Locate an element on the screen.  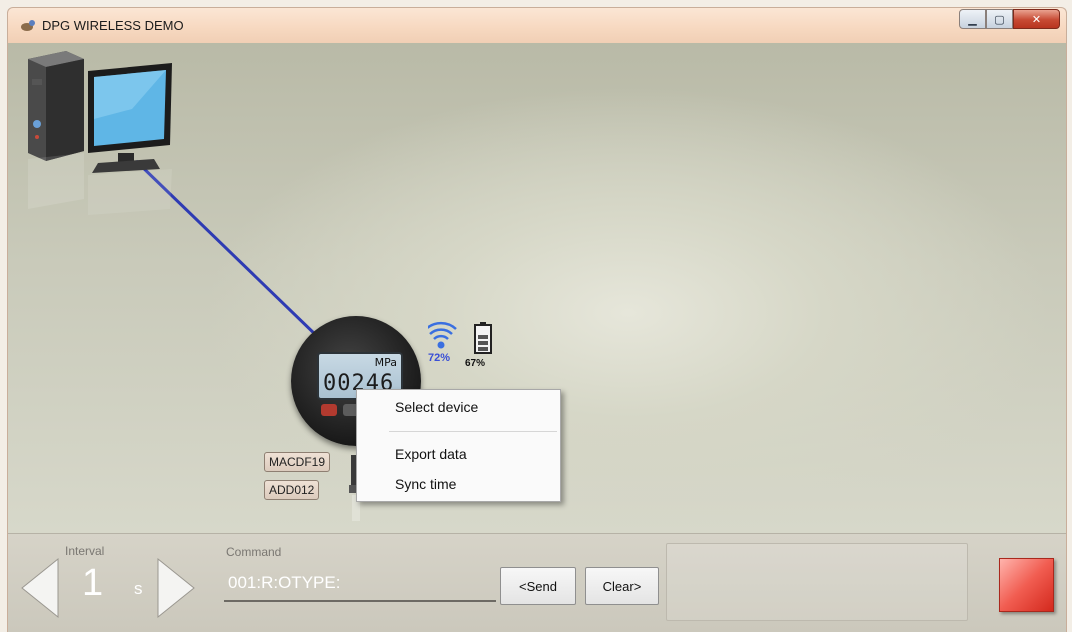
battery-level: 67% is located at coordinates (475, 363).